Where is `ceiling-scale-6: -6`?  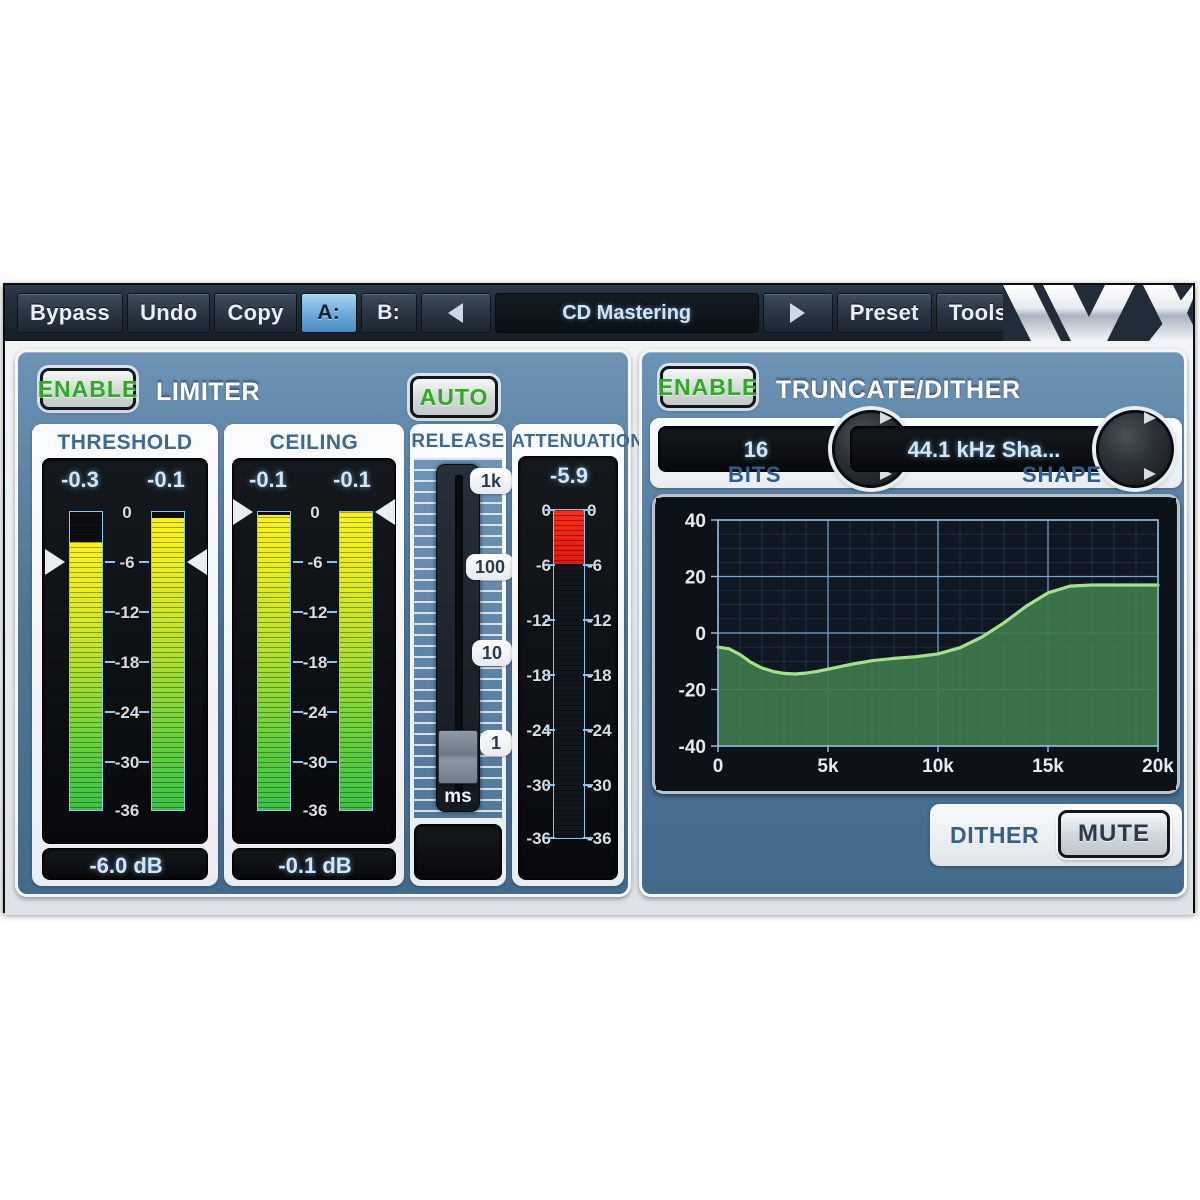 ceiling-scale-6: -6 is located at coordinates (315, 562).